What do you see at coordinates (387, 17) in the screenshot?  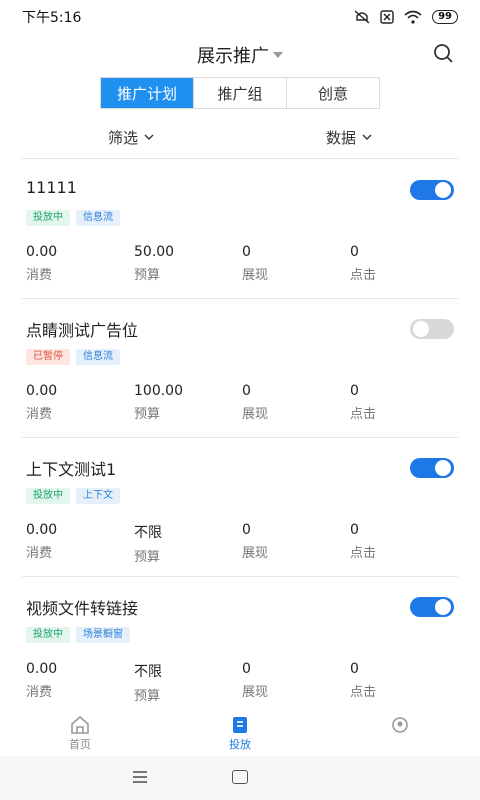 I see `no-sim-icon` at bounding box center [387, 17].